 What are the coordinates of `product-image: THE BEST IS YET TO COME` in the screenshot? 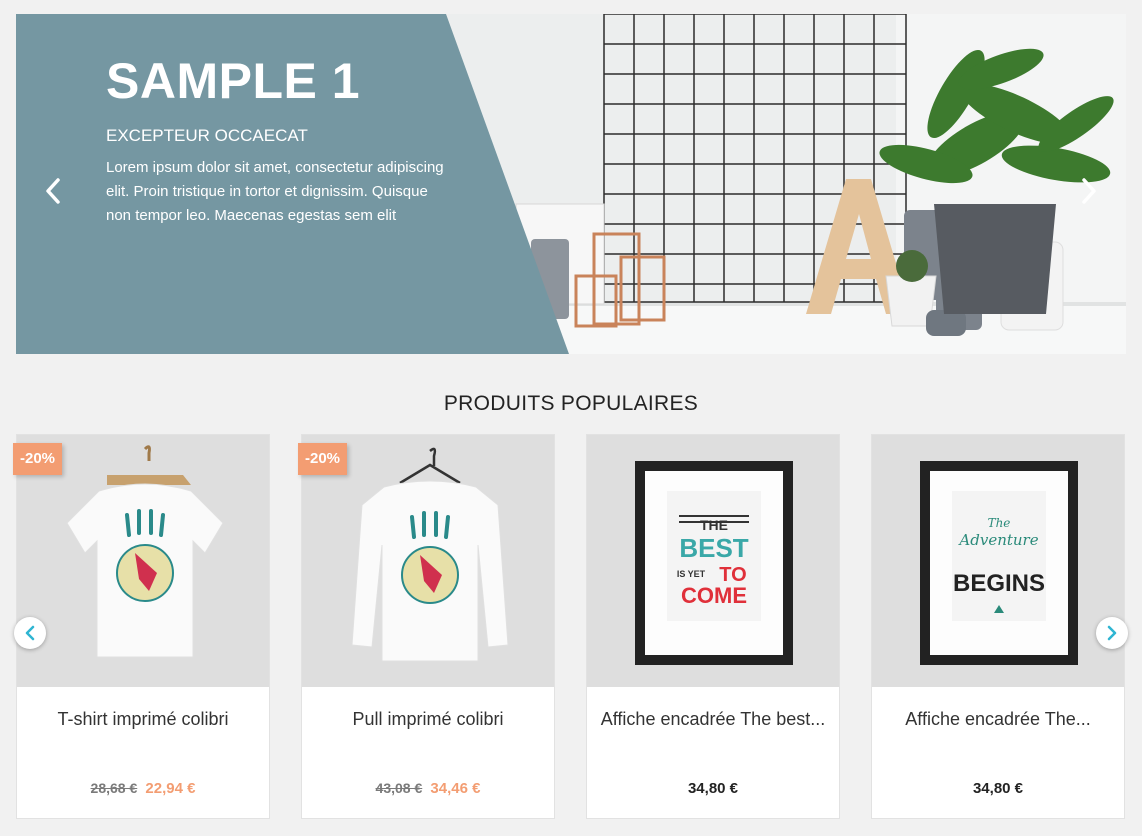 It's located at (713, 561).